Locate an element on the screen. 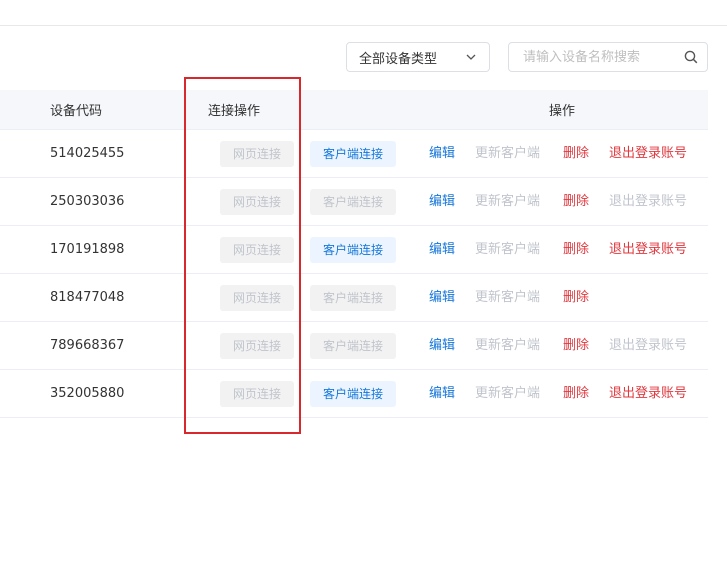  device-code-cell: 352005880 is located at coordinates (87, 393).